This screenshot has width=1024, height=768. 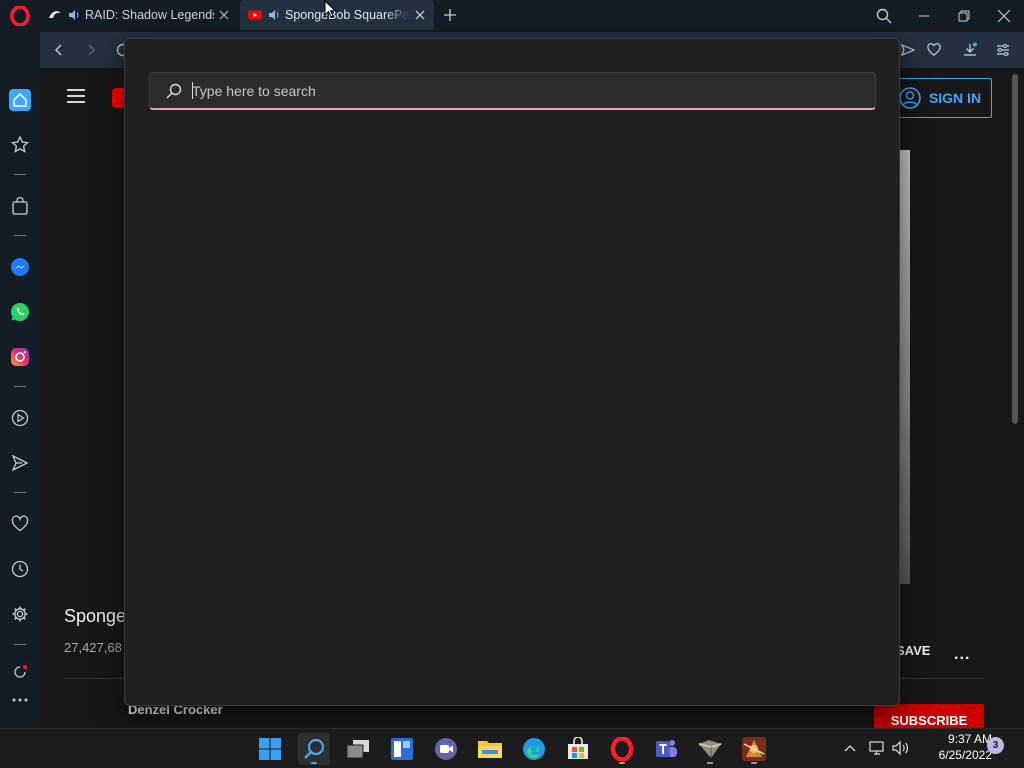 I want to click on system-clock: 9:37 AM 6/25/2022, so click(x=952, y=747).